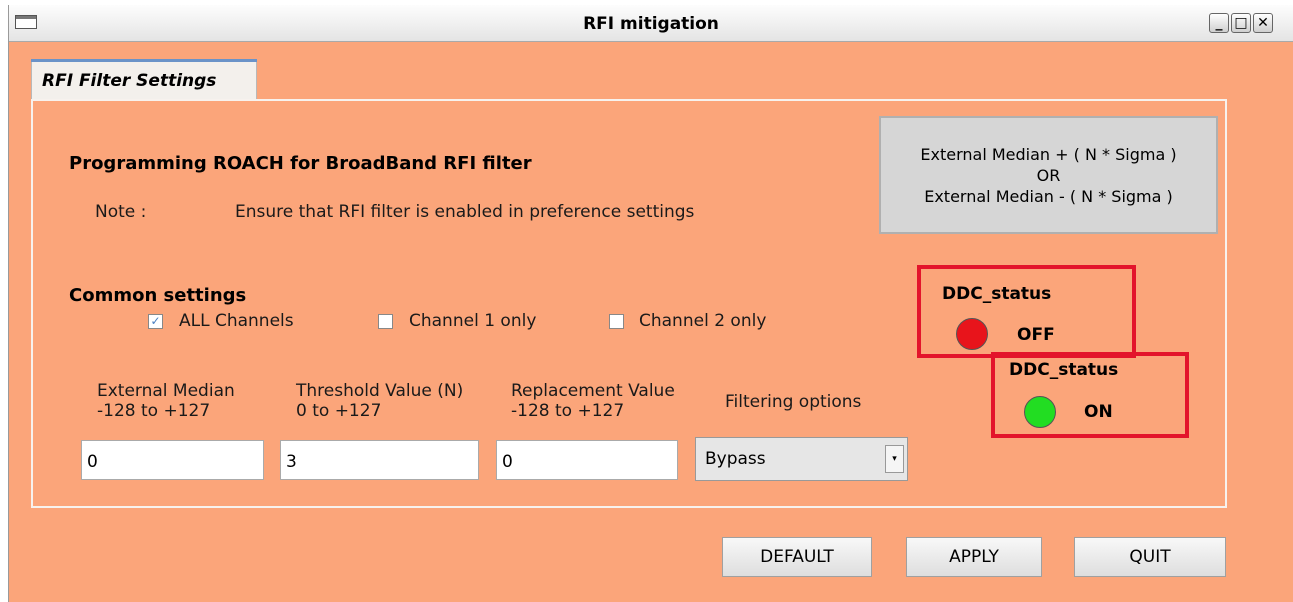  I want to click on channel-1-label: Channel 1 only, so click(473, 321).